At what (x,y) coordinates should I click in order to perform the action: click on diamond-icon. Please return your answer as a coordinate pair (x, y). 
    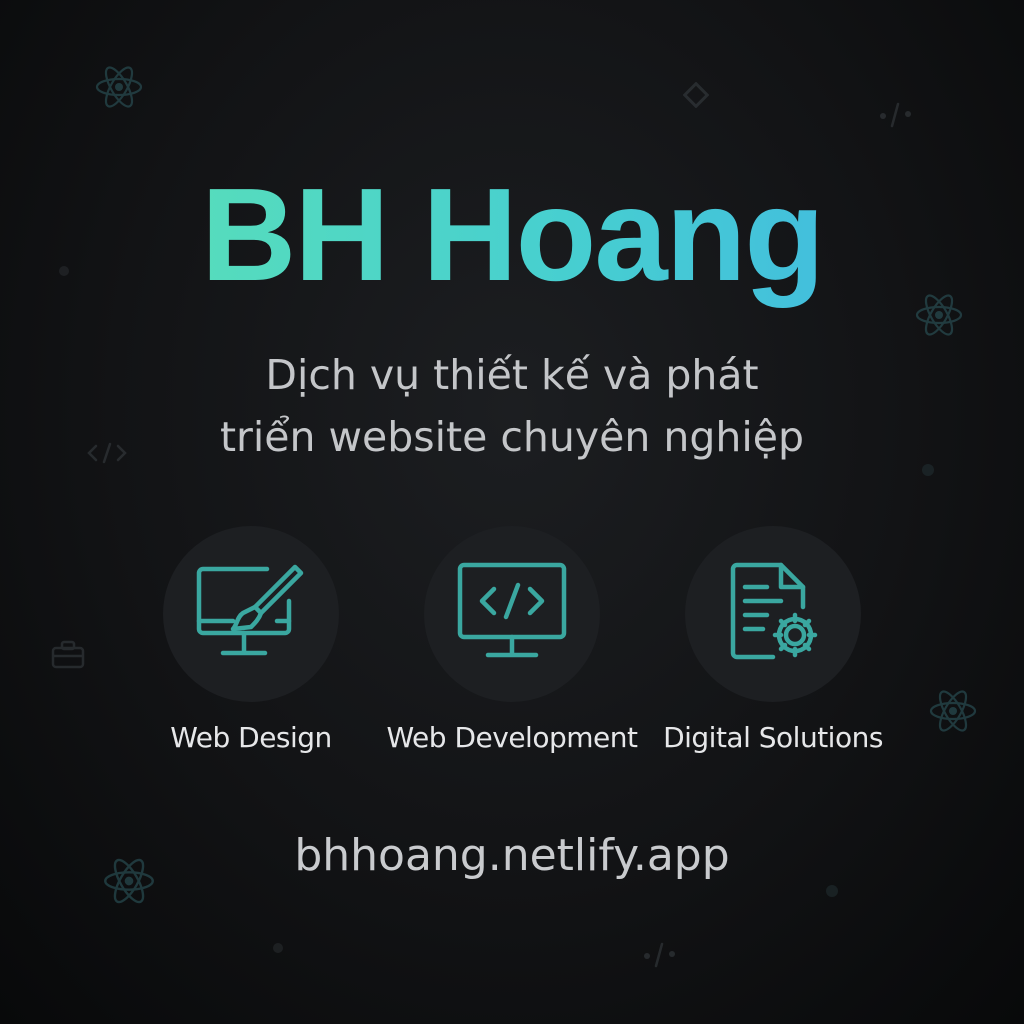
    Looking at the image, I should click on (696, 95).